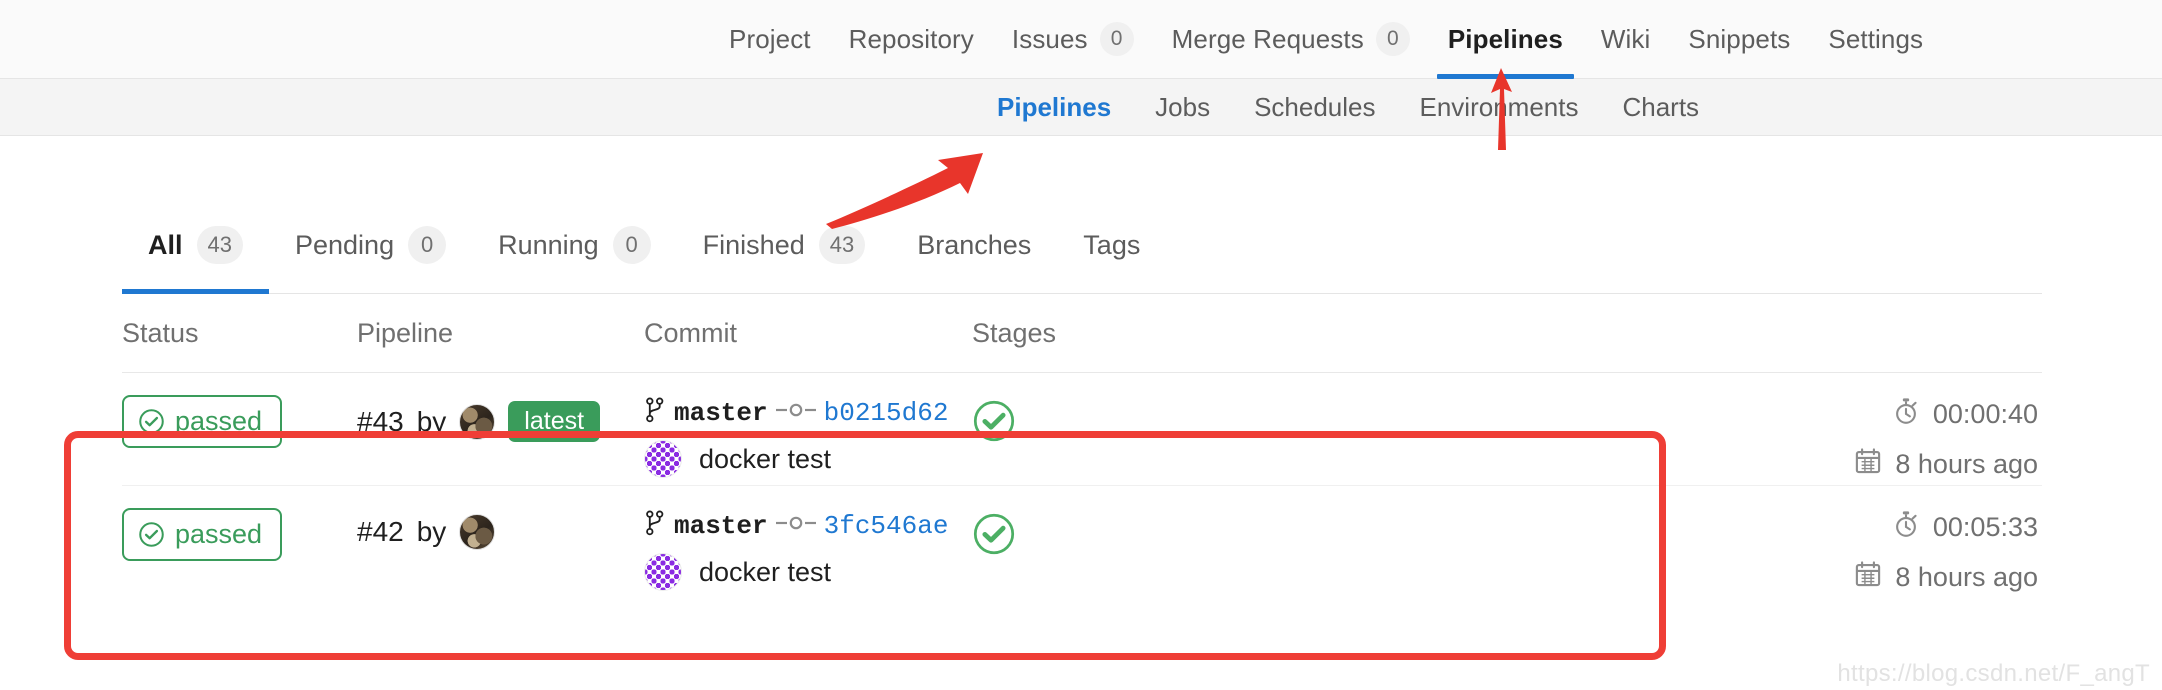 The image size is (2162, 690). Describe the element at coordinates (1499, 107) in the screenshot. I see `sub-nav-item-environments: Environments` at that location.